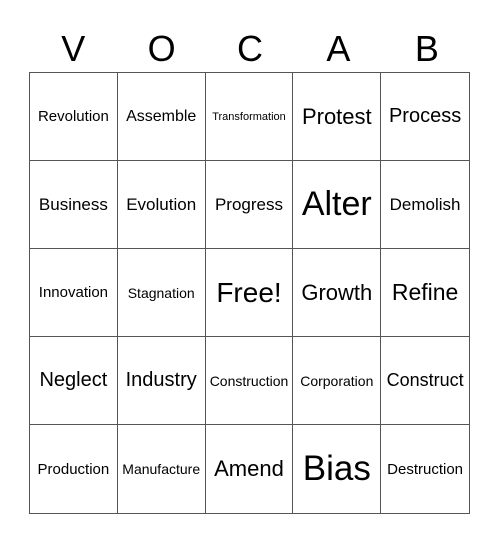 Image resolution: width=500 pixels, height=544 pixels. I want to click on bingo-cell: Refine, so click(425, 293).